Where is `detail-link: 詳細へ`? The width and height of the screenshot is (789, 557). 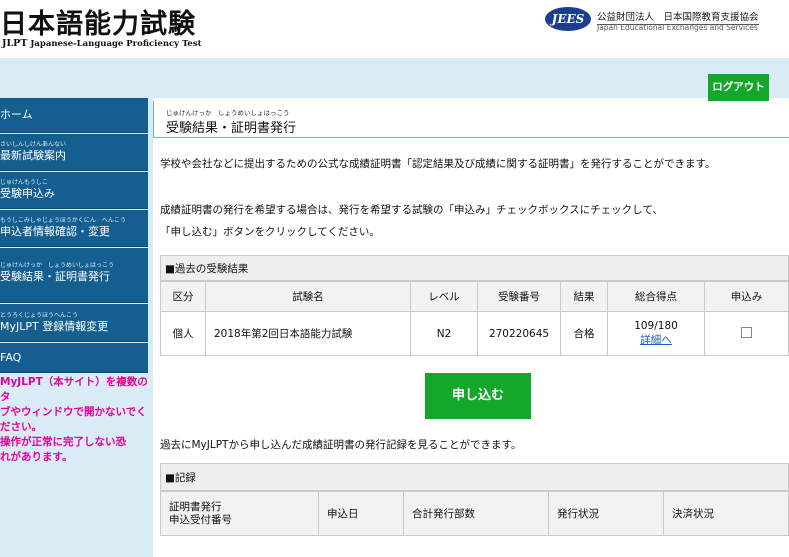
detail-link: 詳細へ is located at coordinates (656, 339).